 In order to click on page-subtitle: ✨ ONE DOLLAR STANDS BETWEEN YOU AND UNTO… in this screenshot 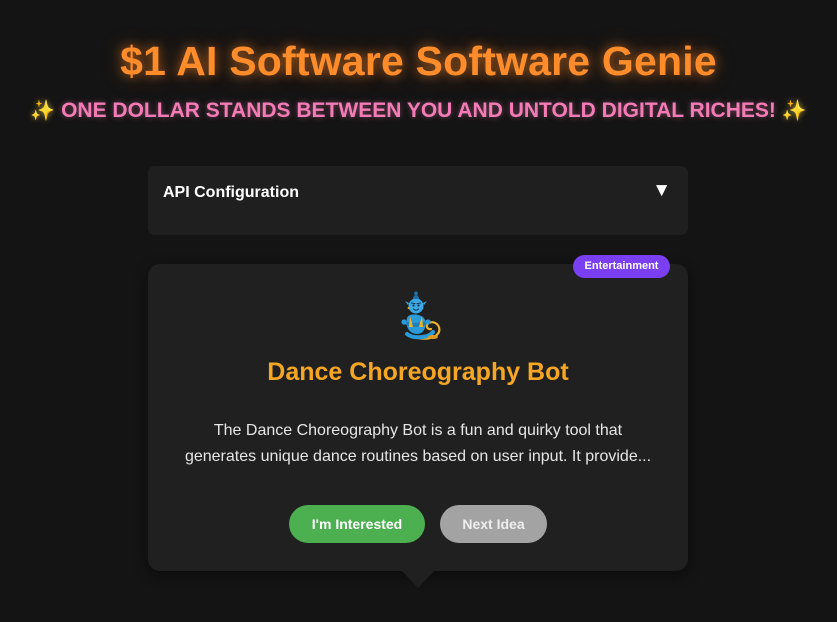, I will do `click(418, 110)`.